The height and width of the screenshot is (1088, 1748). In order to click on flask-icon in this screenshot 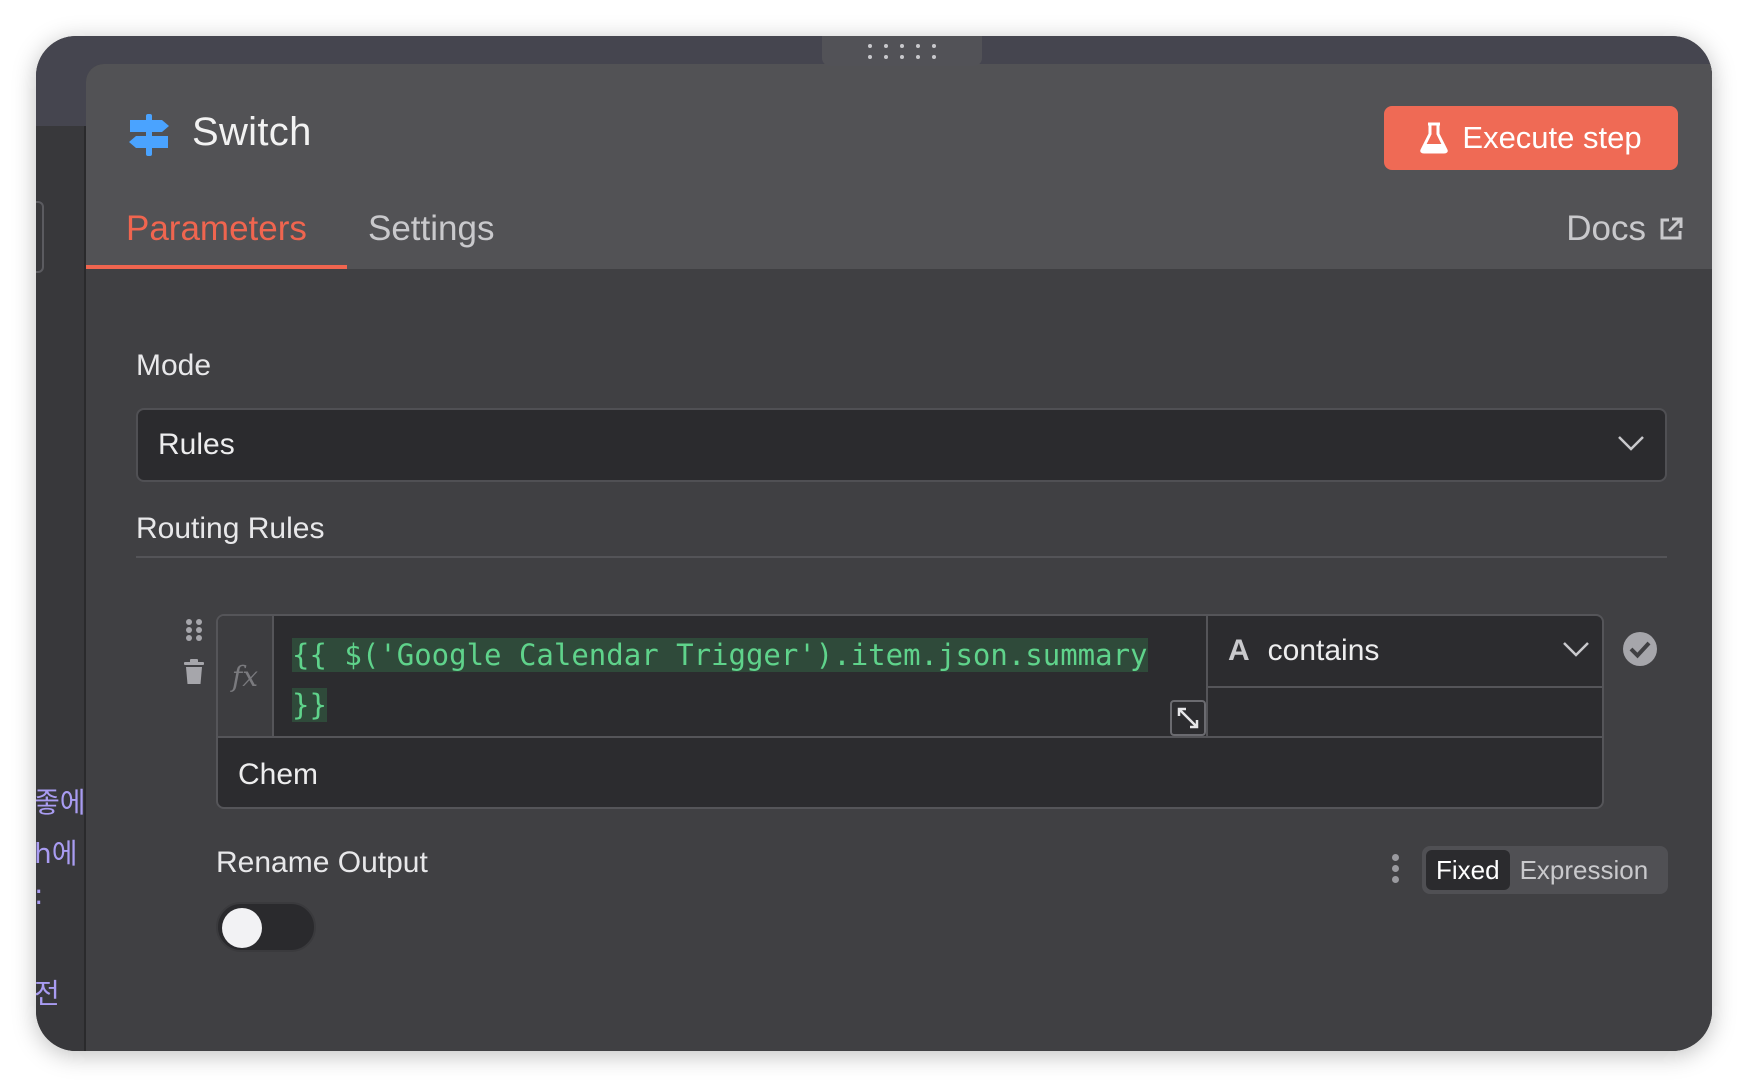, I will do `click(1434, 138)`.